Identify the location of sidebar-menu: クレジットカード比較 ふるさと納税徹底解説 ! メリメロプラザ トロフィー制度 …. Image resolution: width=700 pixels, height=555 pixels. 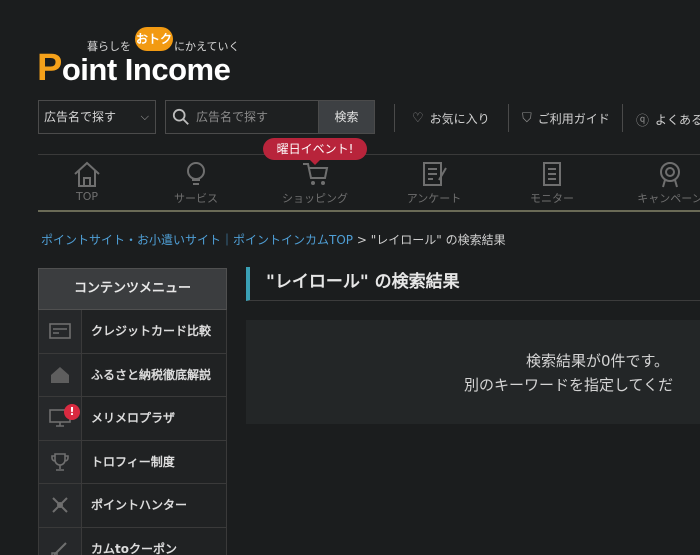
(132, 432).